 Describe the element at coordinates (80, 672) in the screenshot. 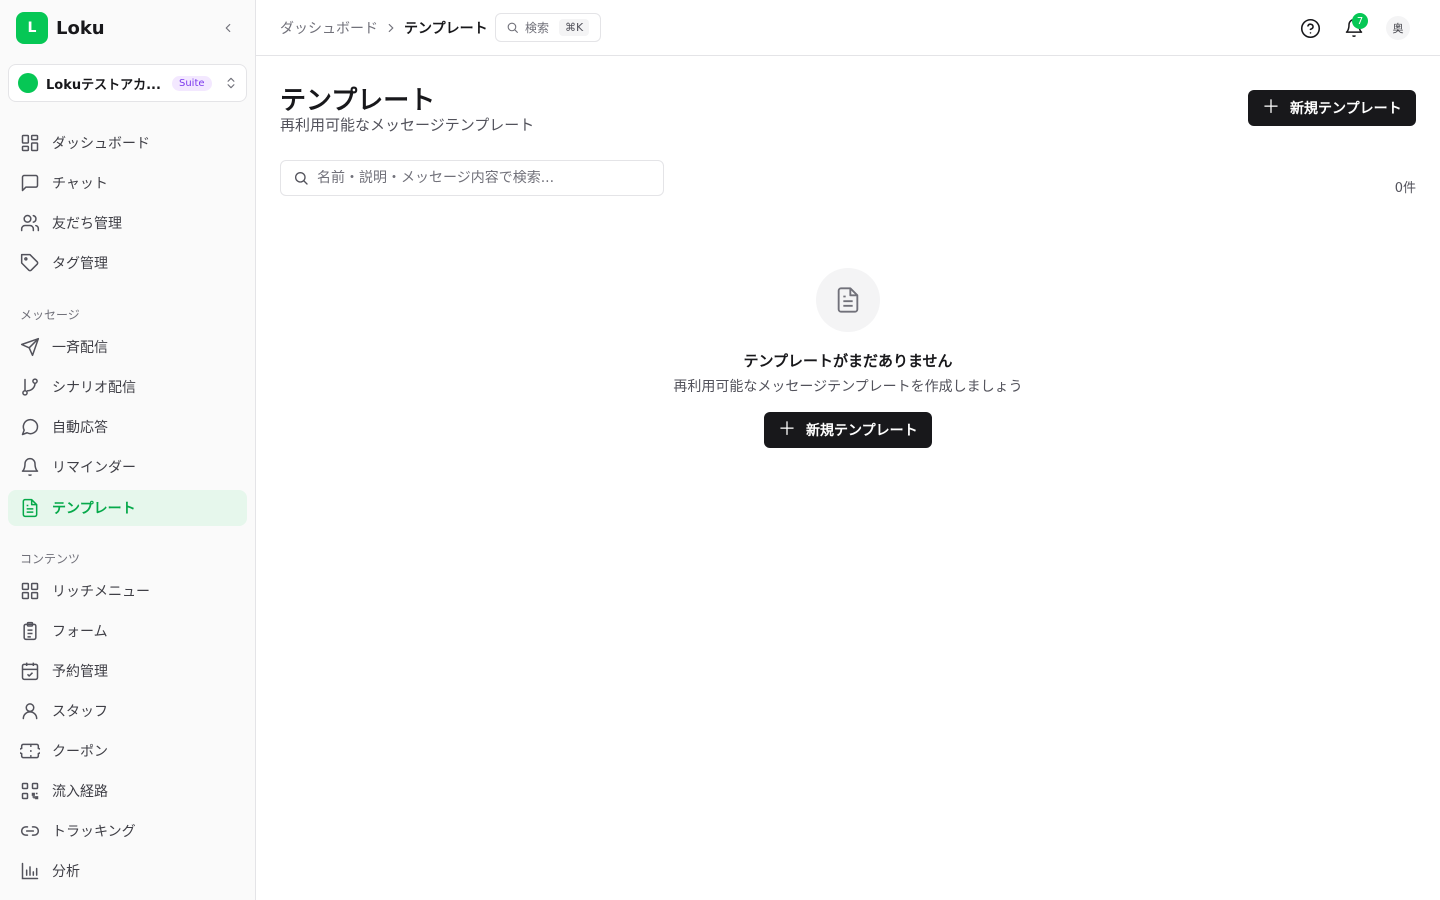

I see `sidebar-item-label: 予約管理` at that location.